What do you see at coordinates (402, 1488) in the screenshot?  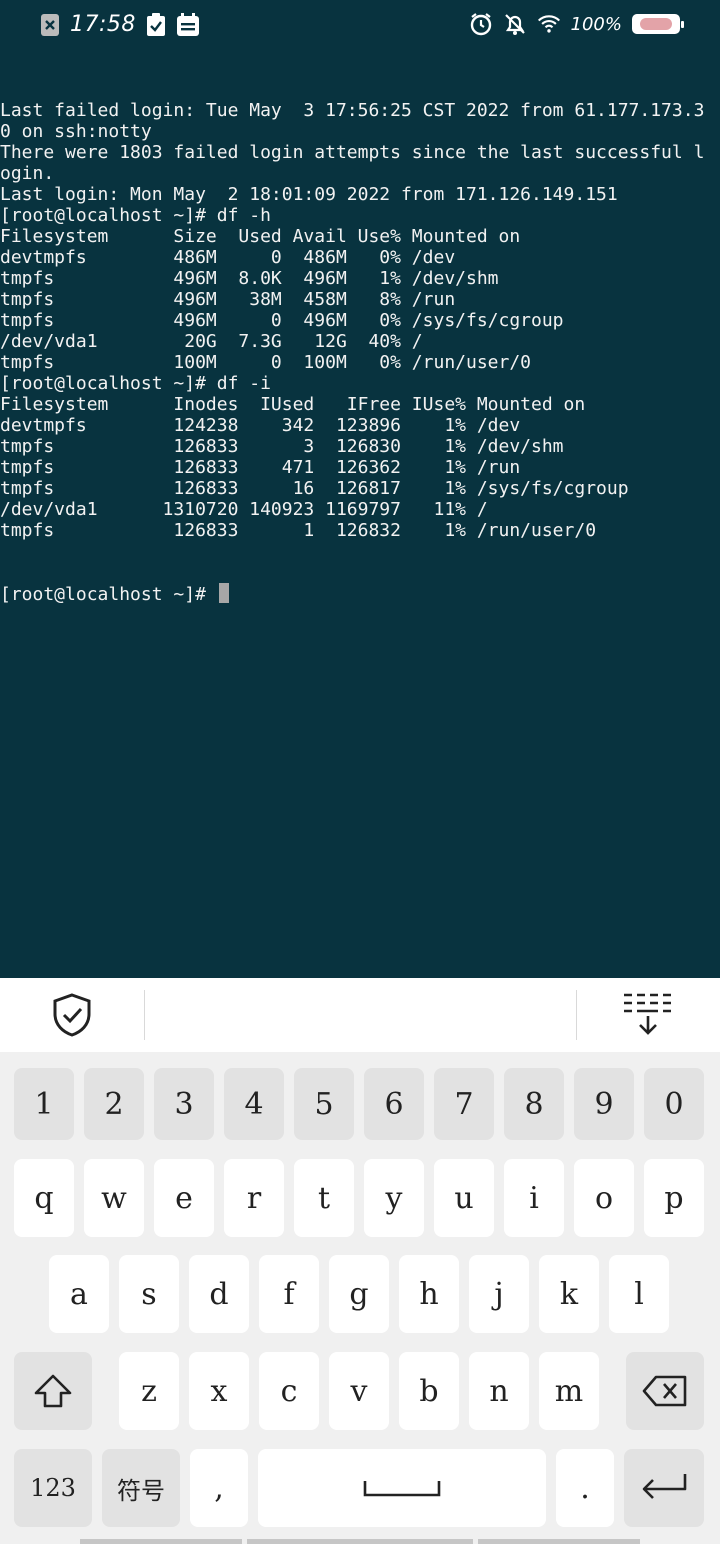 I see `space-key` at bounding box center [402, 1488].